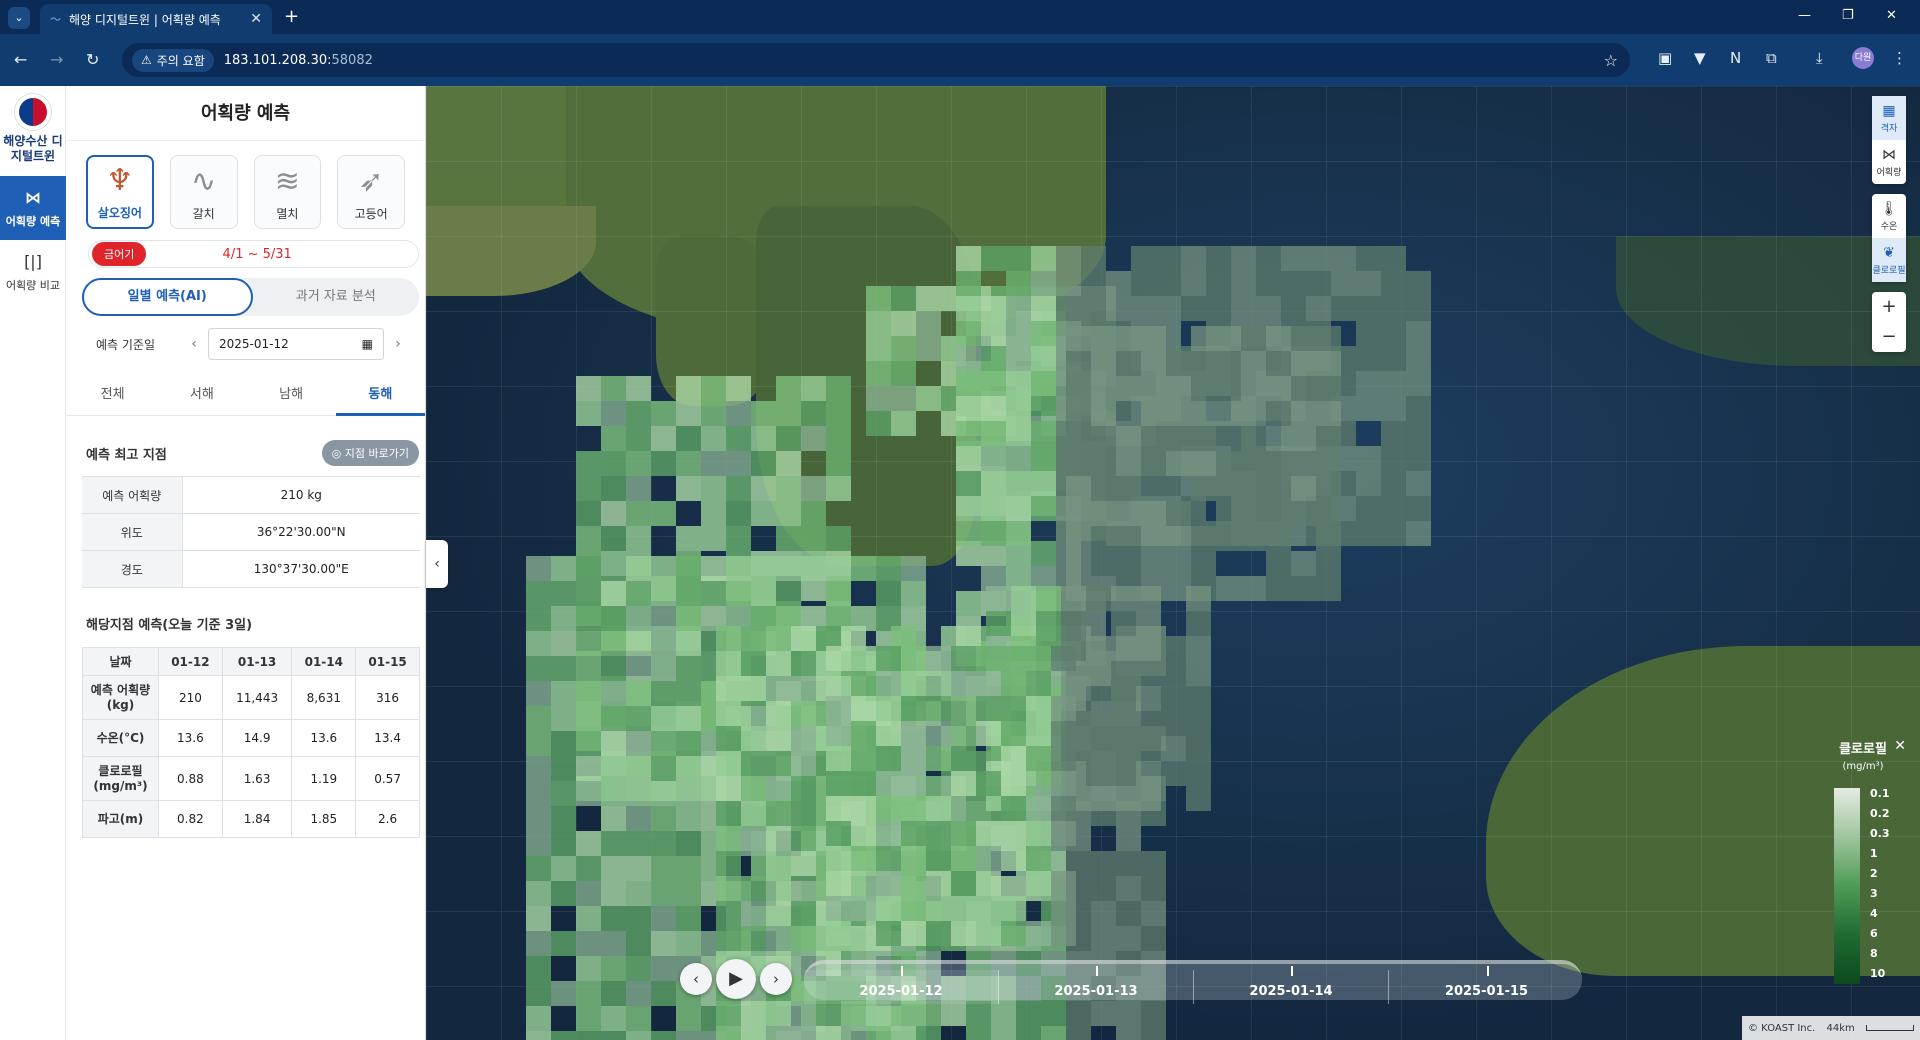  I want to click on legend-tick: 0.3, so click(1880, 833).